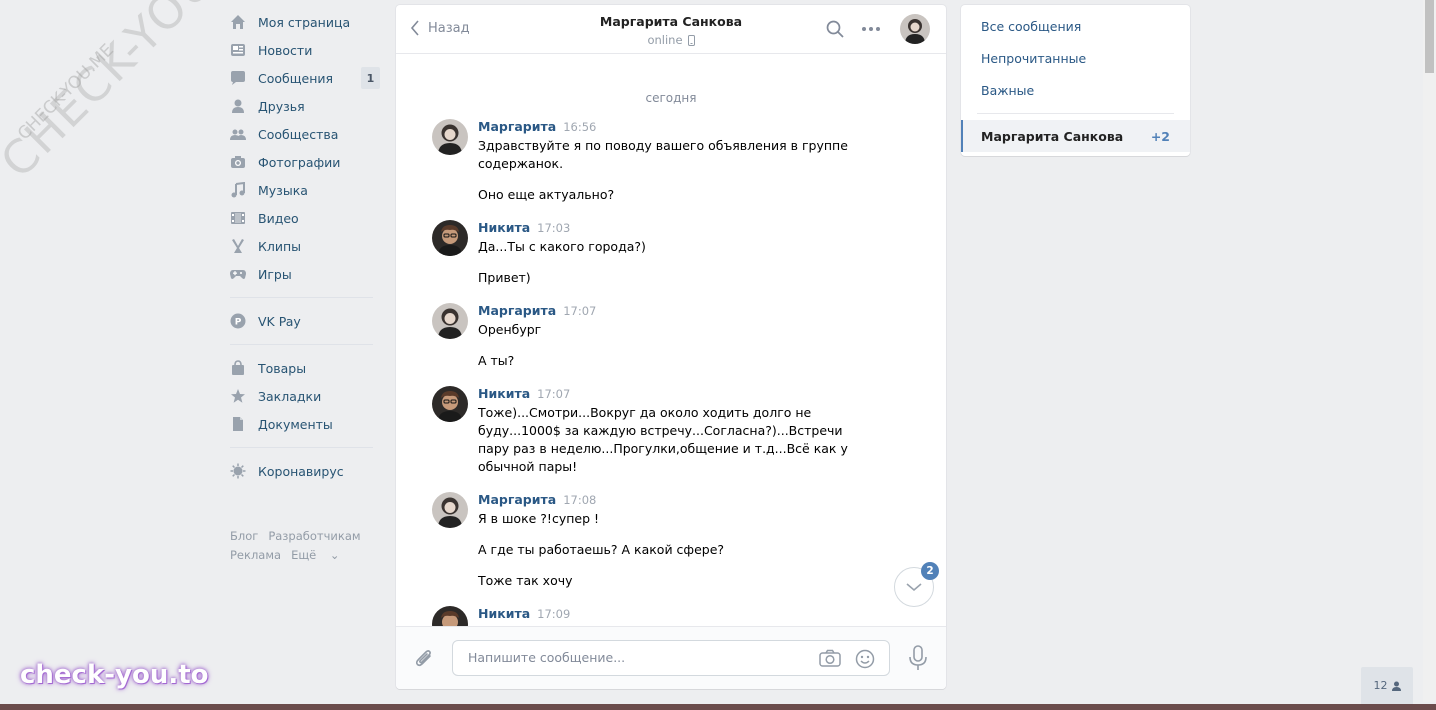  What do you see at coordinates (579, 127) in the screenshot?
I see `message-time: 16:56` at bounding box center [579, 127].